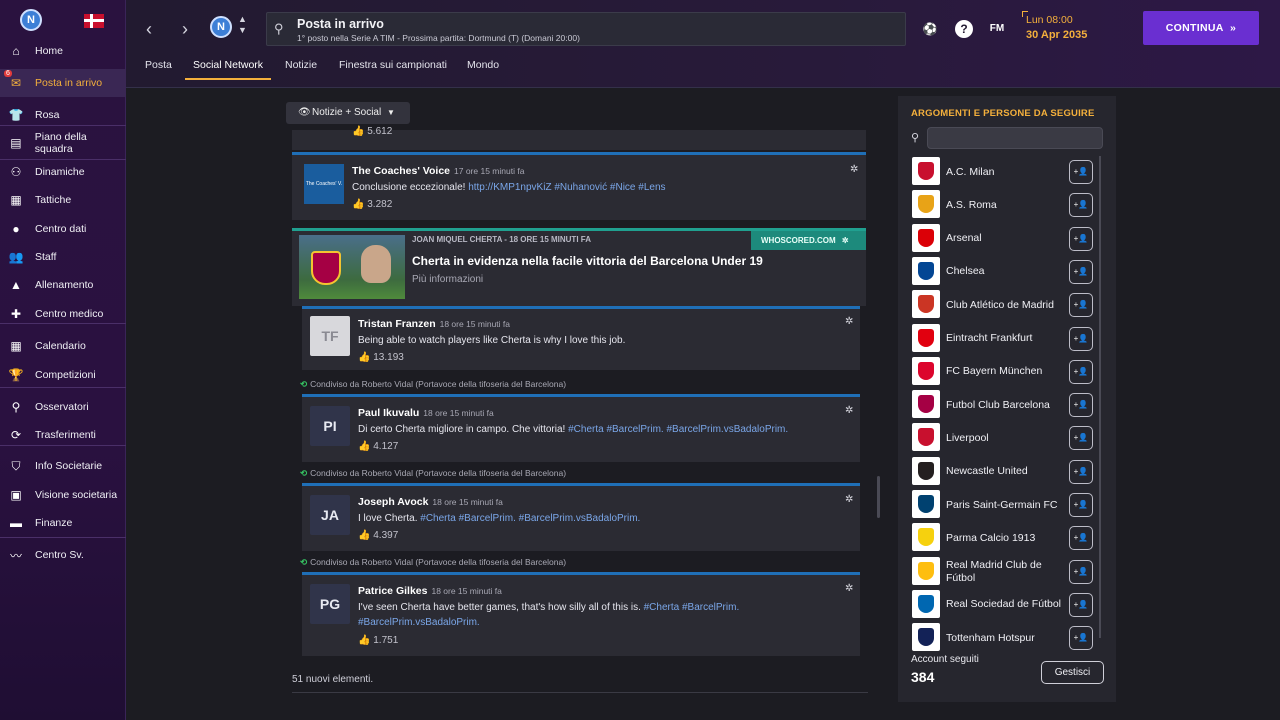  Describe the element at coordinates (447, 279) in the screenshot. I see `news-more-link: Più informazioni` at that location.